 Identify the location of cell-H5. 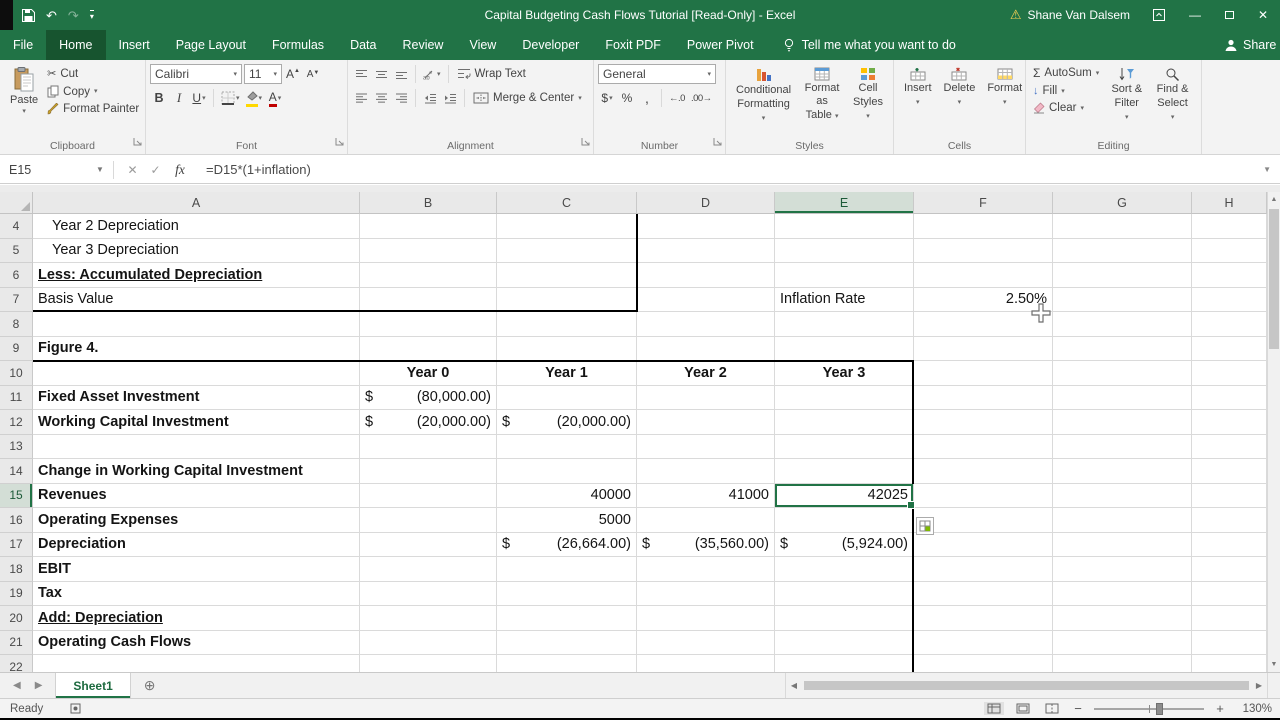
(1229, 250).